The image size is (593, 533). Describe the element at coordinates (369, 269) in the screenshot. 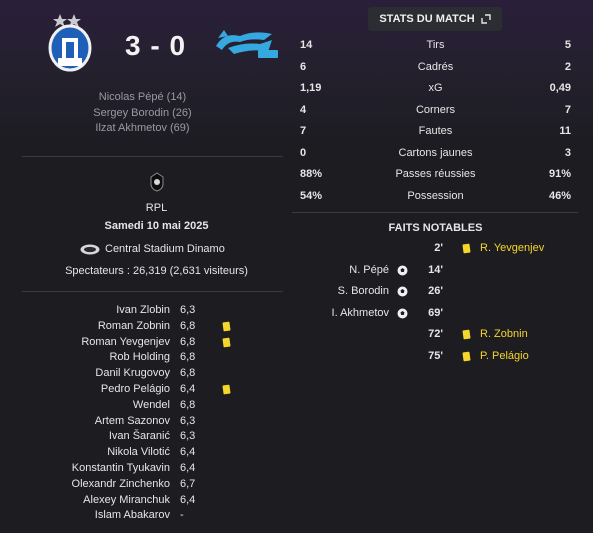

I see `event-home-player: N. Pépé` at that location.